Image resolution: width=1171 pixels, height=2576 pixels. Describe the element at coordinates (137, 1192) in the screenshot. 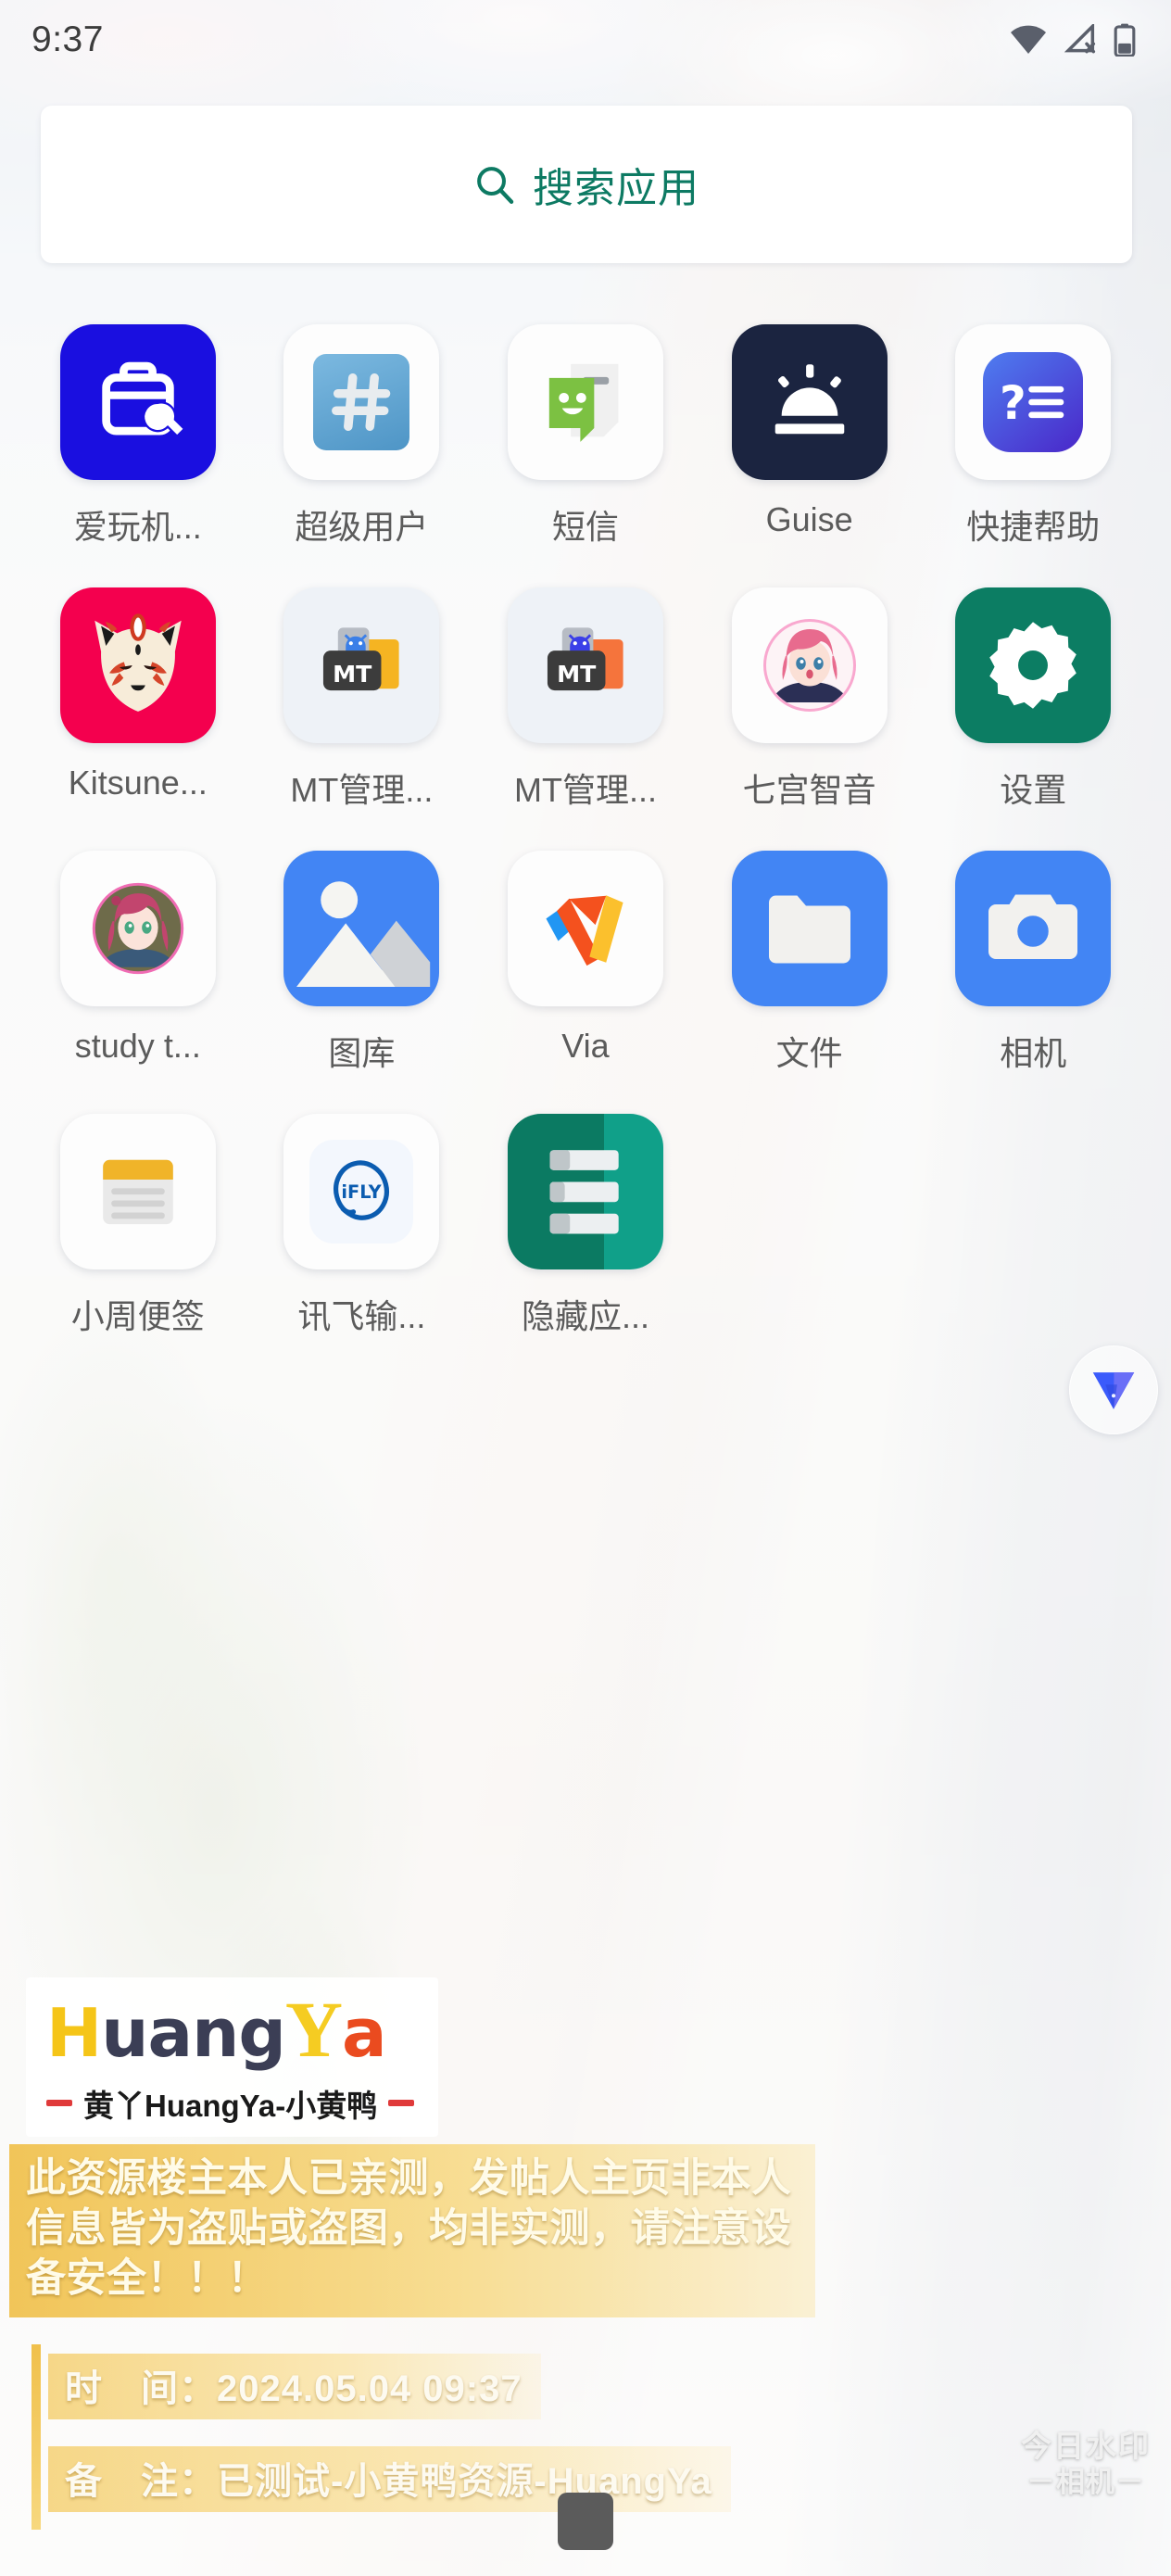

I see `notes-icon` at that location.